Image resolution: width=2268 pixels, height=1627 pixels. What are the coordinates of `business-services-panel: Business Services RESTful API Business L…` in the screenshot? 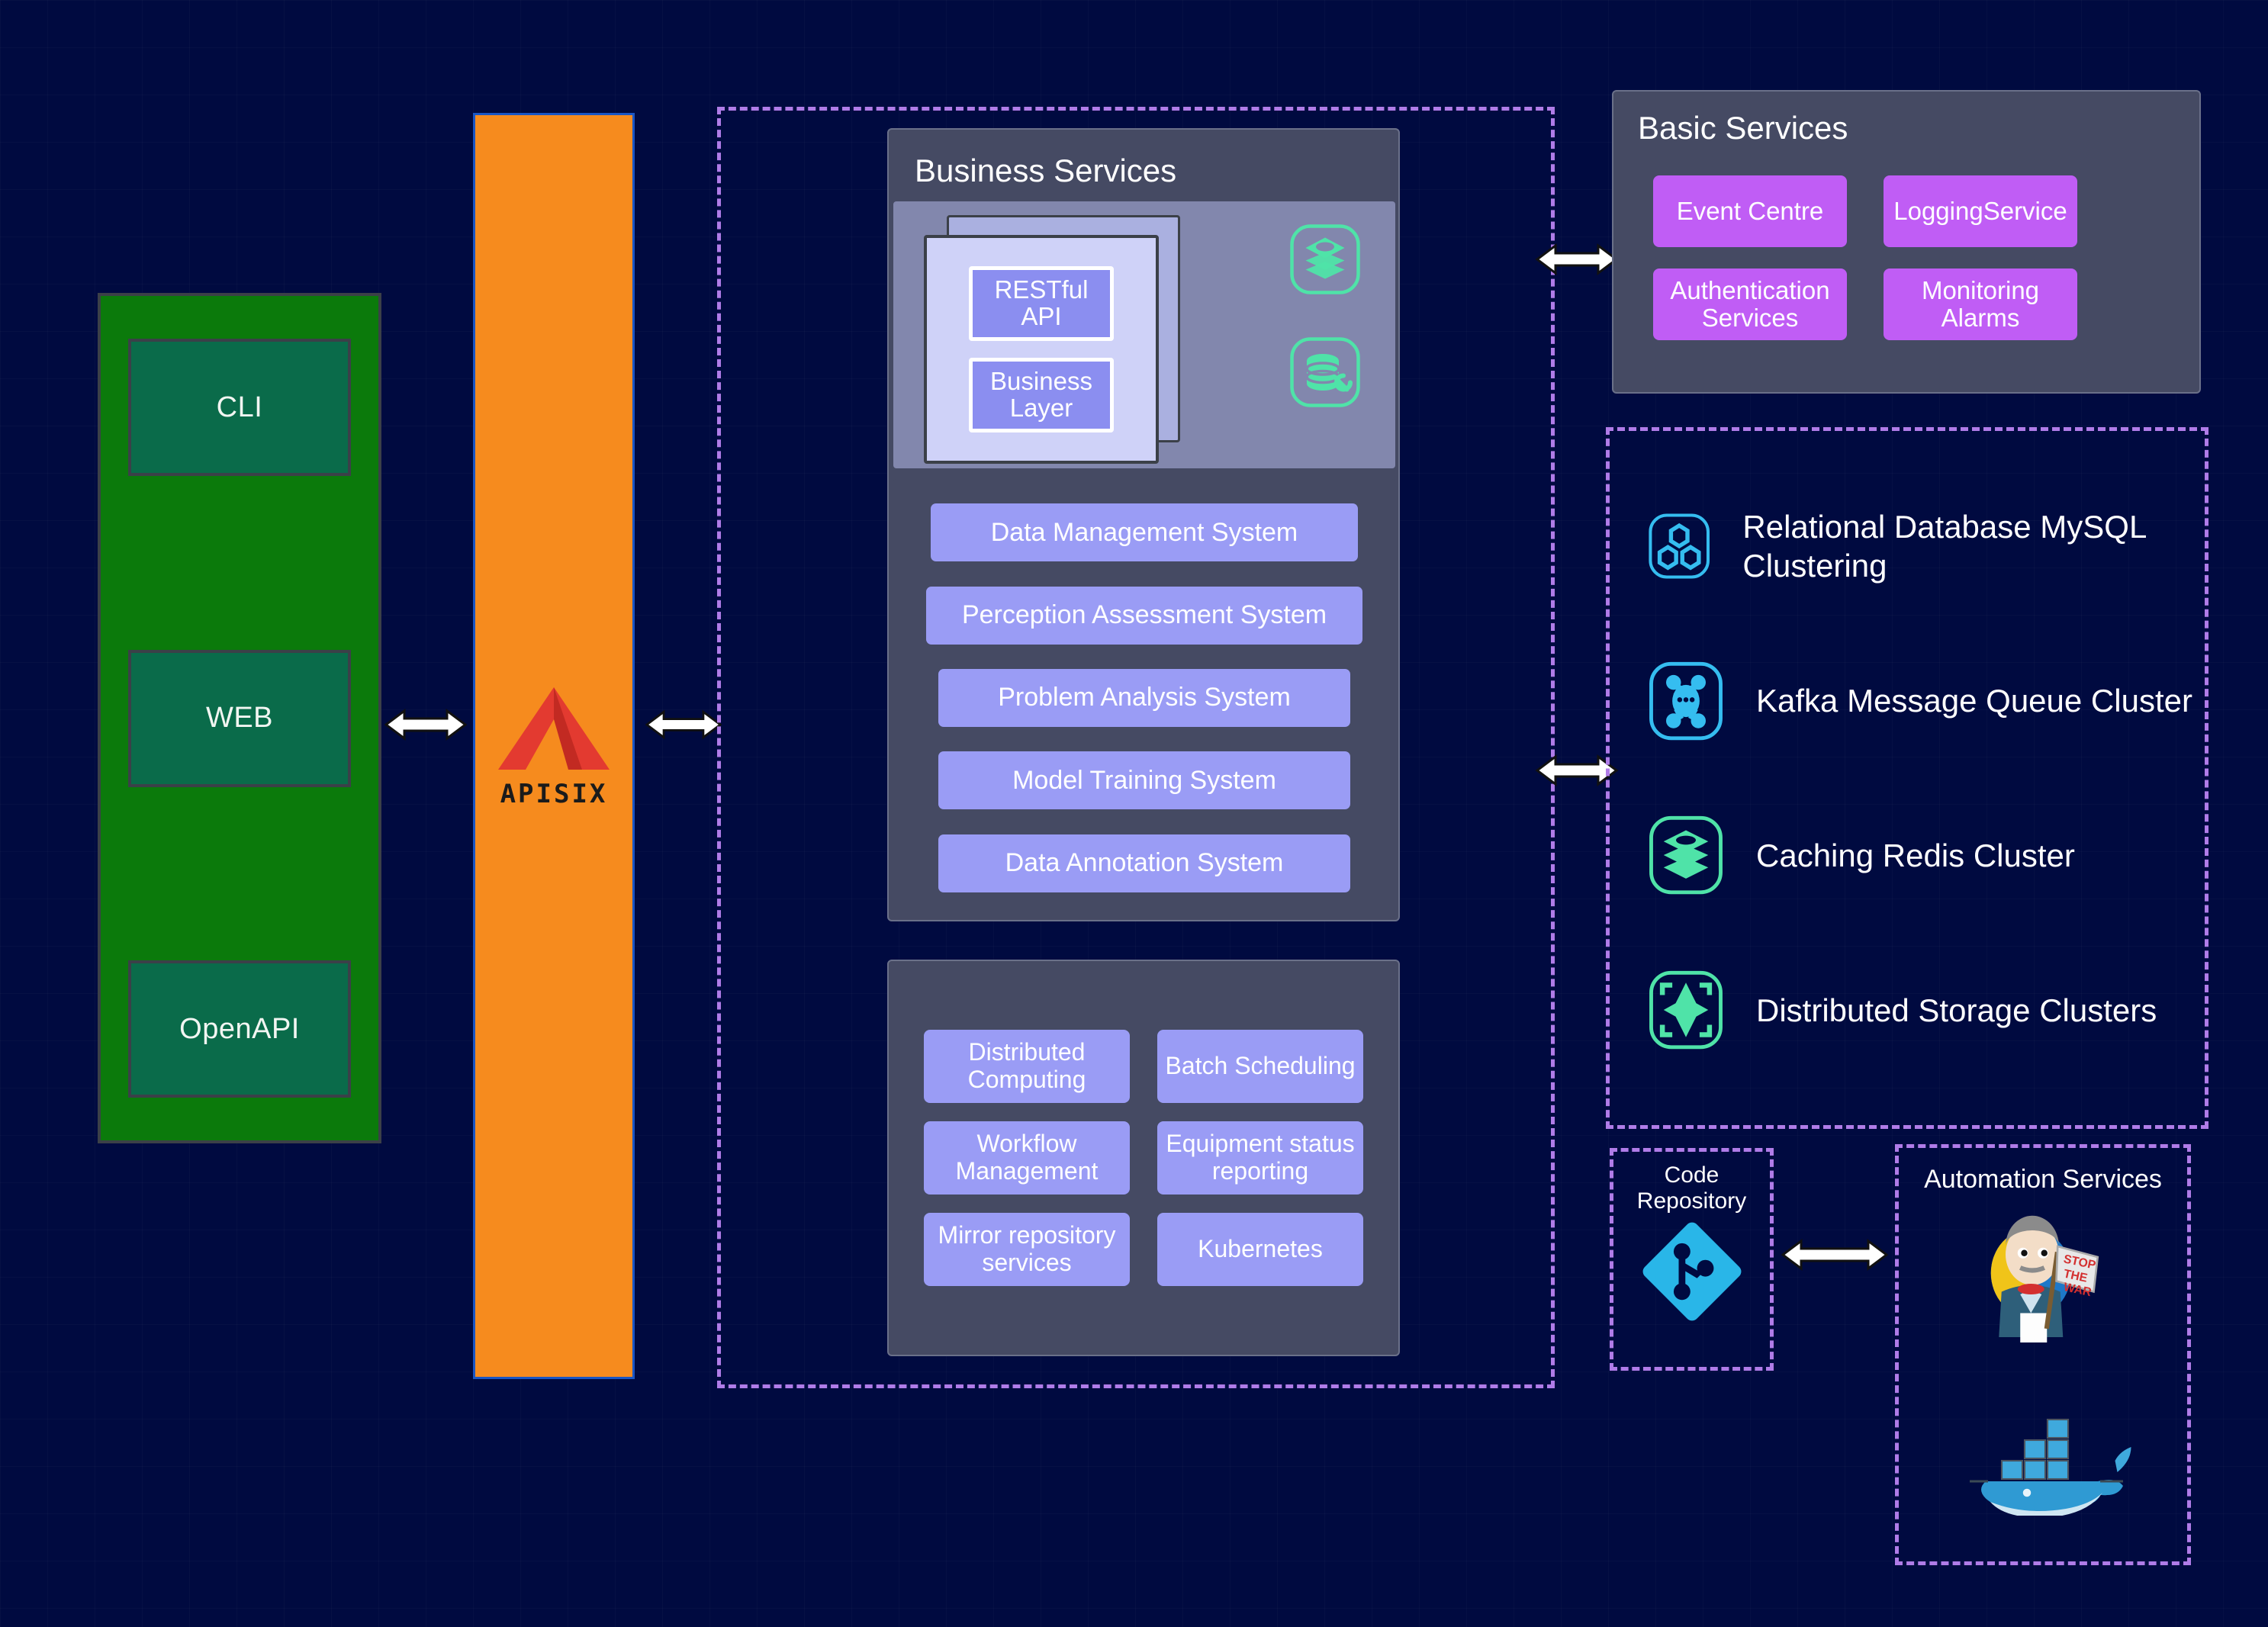 It's located at (1143, 524).